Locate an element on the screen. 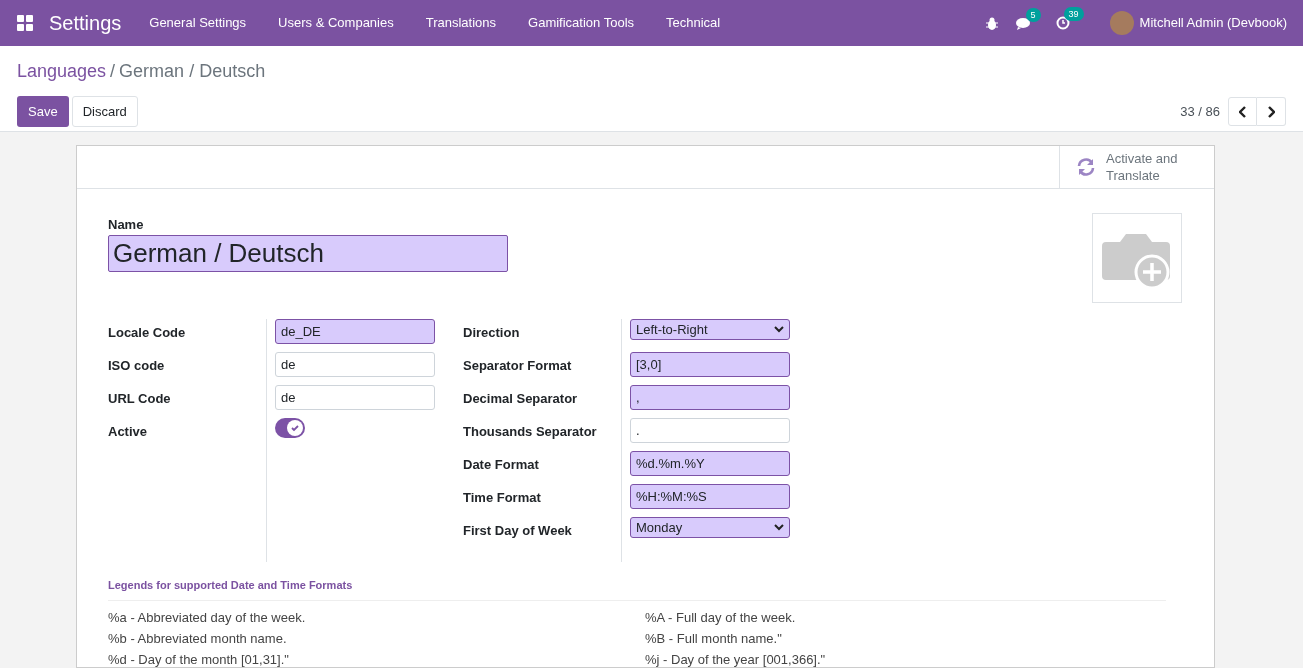  name-field: German / Deutsch is located at coordinates (308, 253).